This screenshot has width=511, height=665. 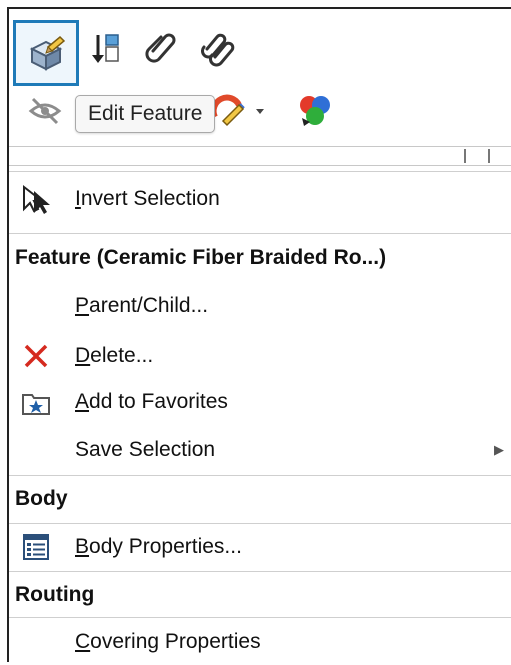 What do you see at coordinates (108, 49) in the screenshot?
I see `rollback-icon` at bounding box center [108, 49].